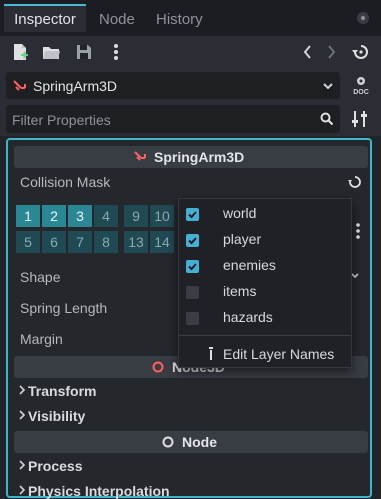 Image resolution: width=381 pixels, height=499 pixels. I want to click on edit-layer-names-item: Edit Layer Names, so click(278, 354).